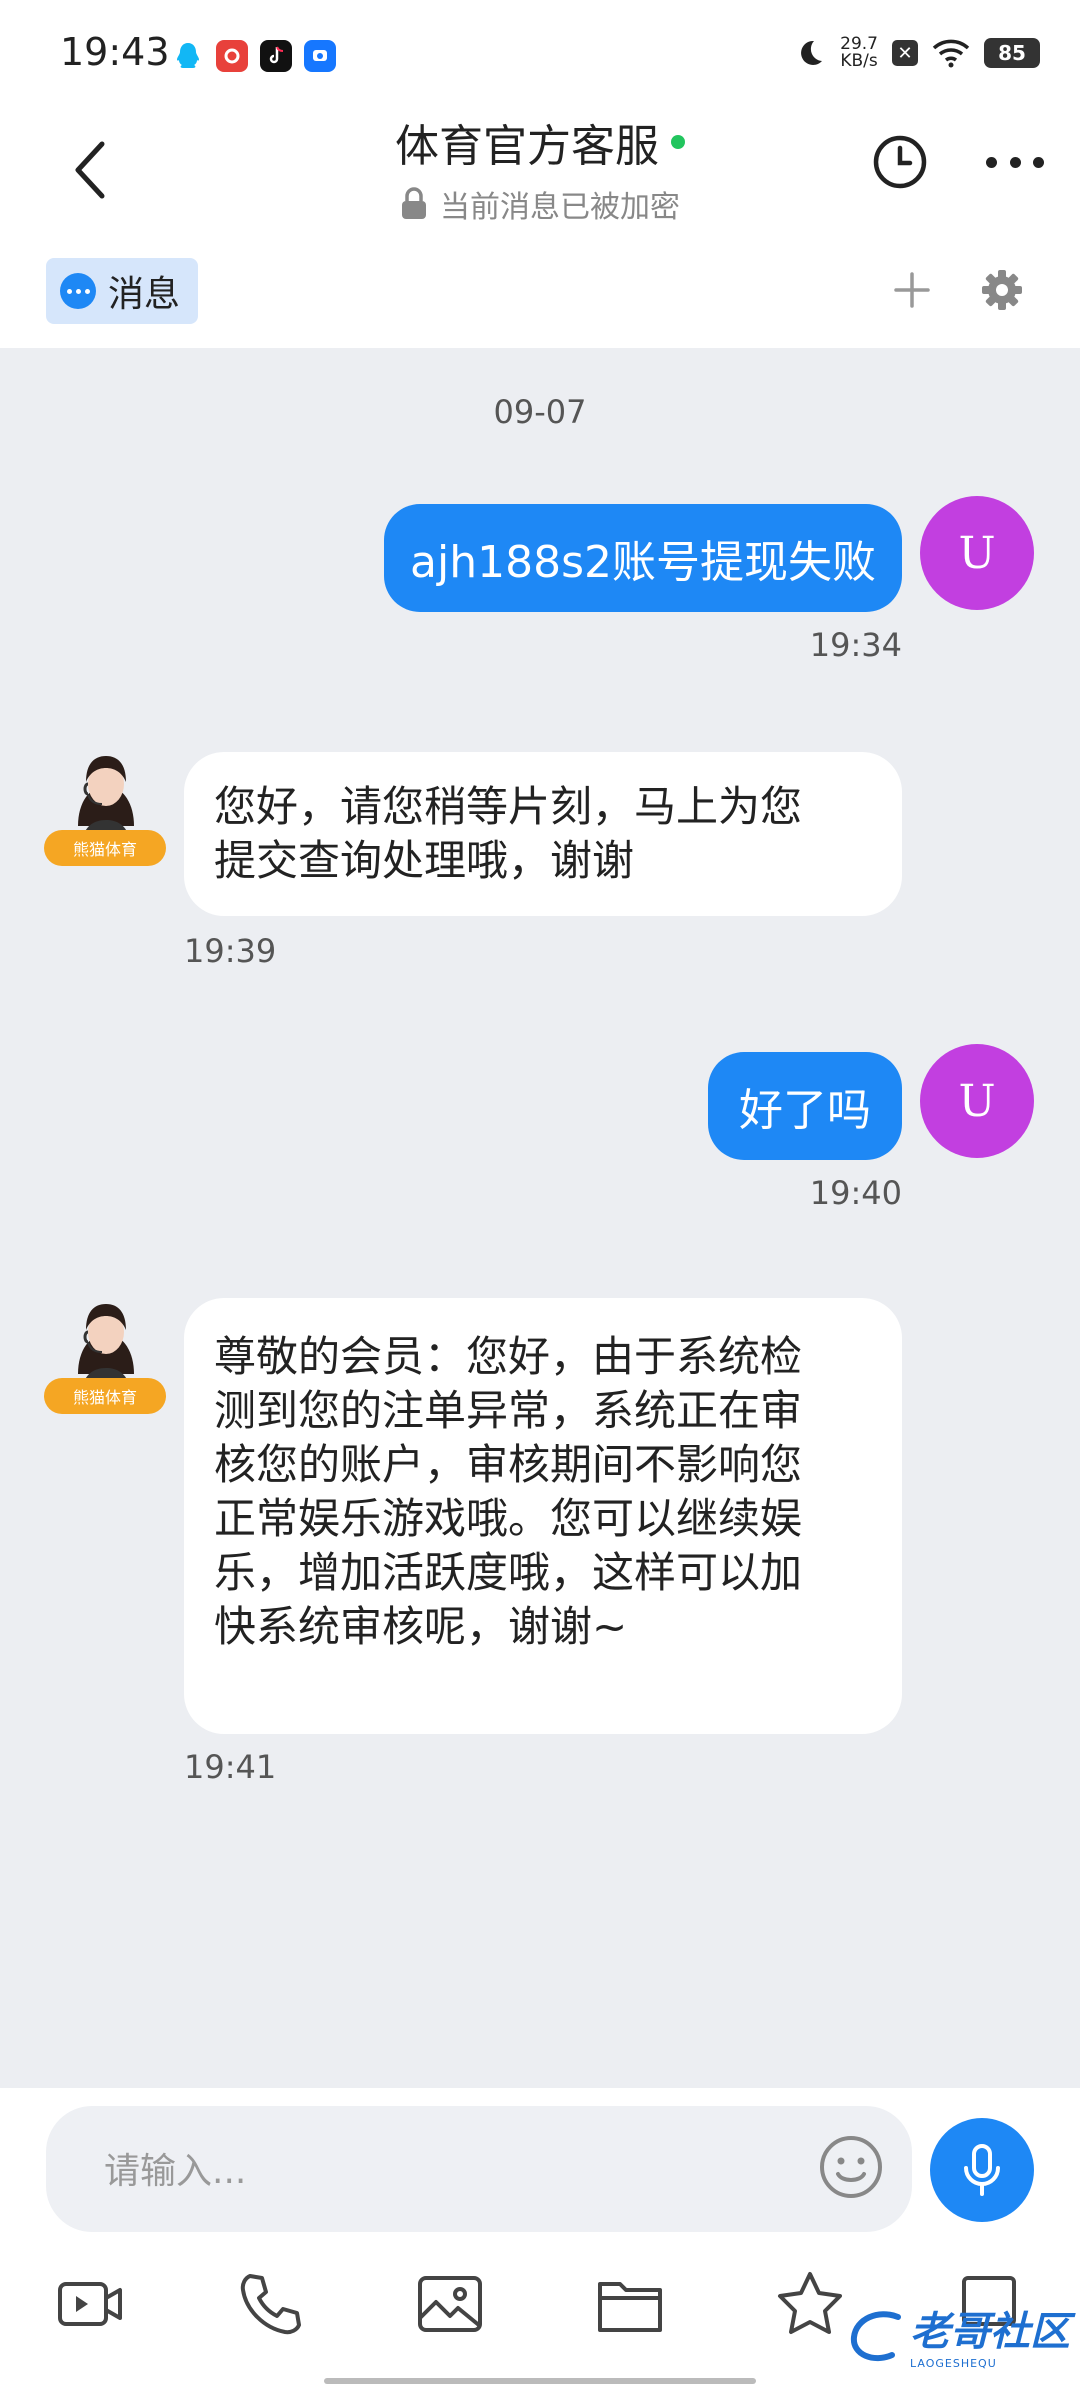  I want to click on call-button, so click(270, 2304).